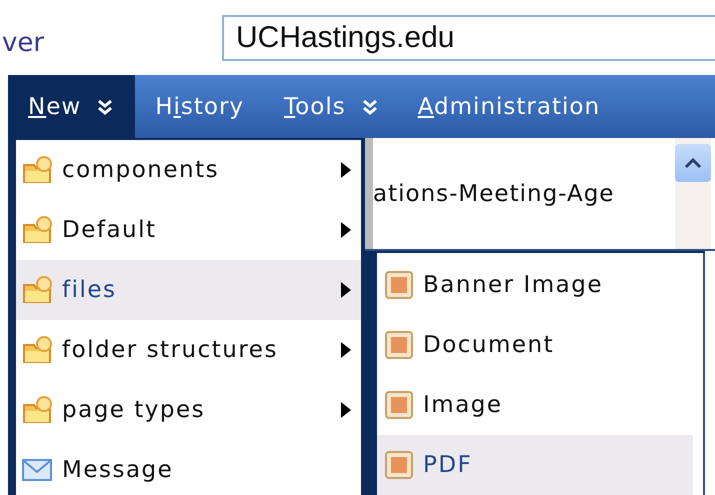 Image resolution: width=715 pixels, height=495 pixels. Describe the element at coordinates (331, 106) in the screenshot. I see `nav-menu-item: Tools` at that location.